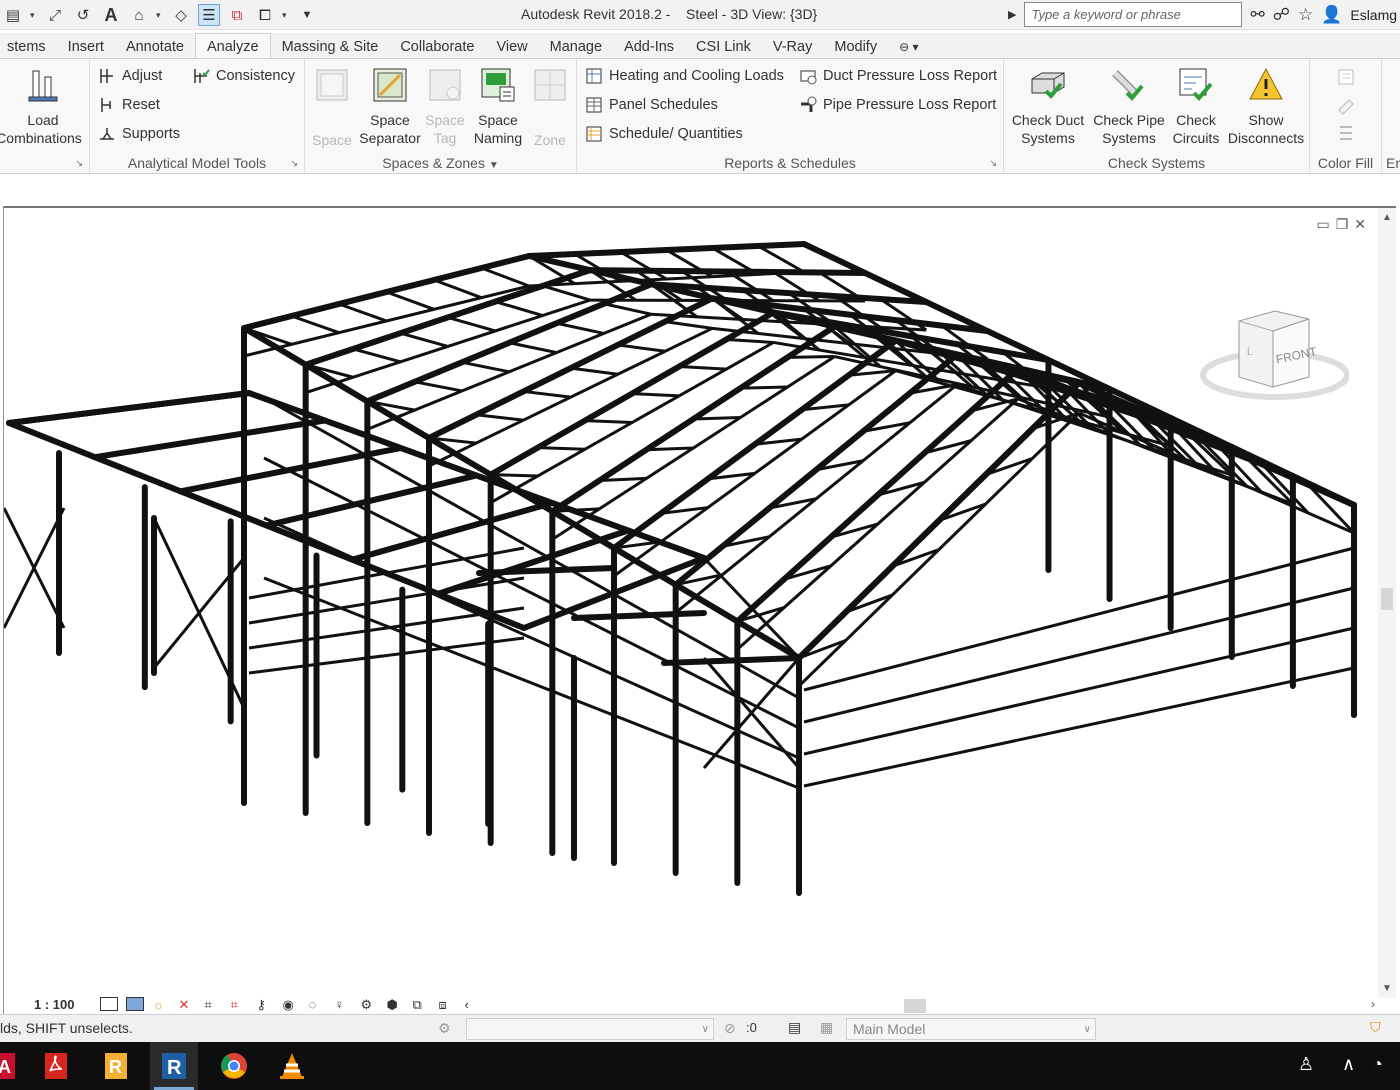  Describe the element at coordinates (86, 47) in the screenshot. I see `tab-insert: Insert` at that location.